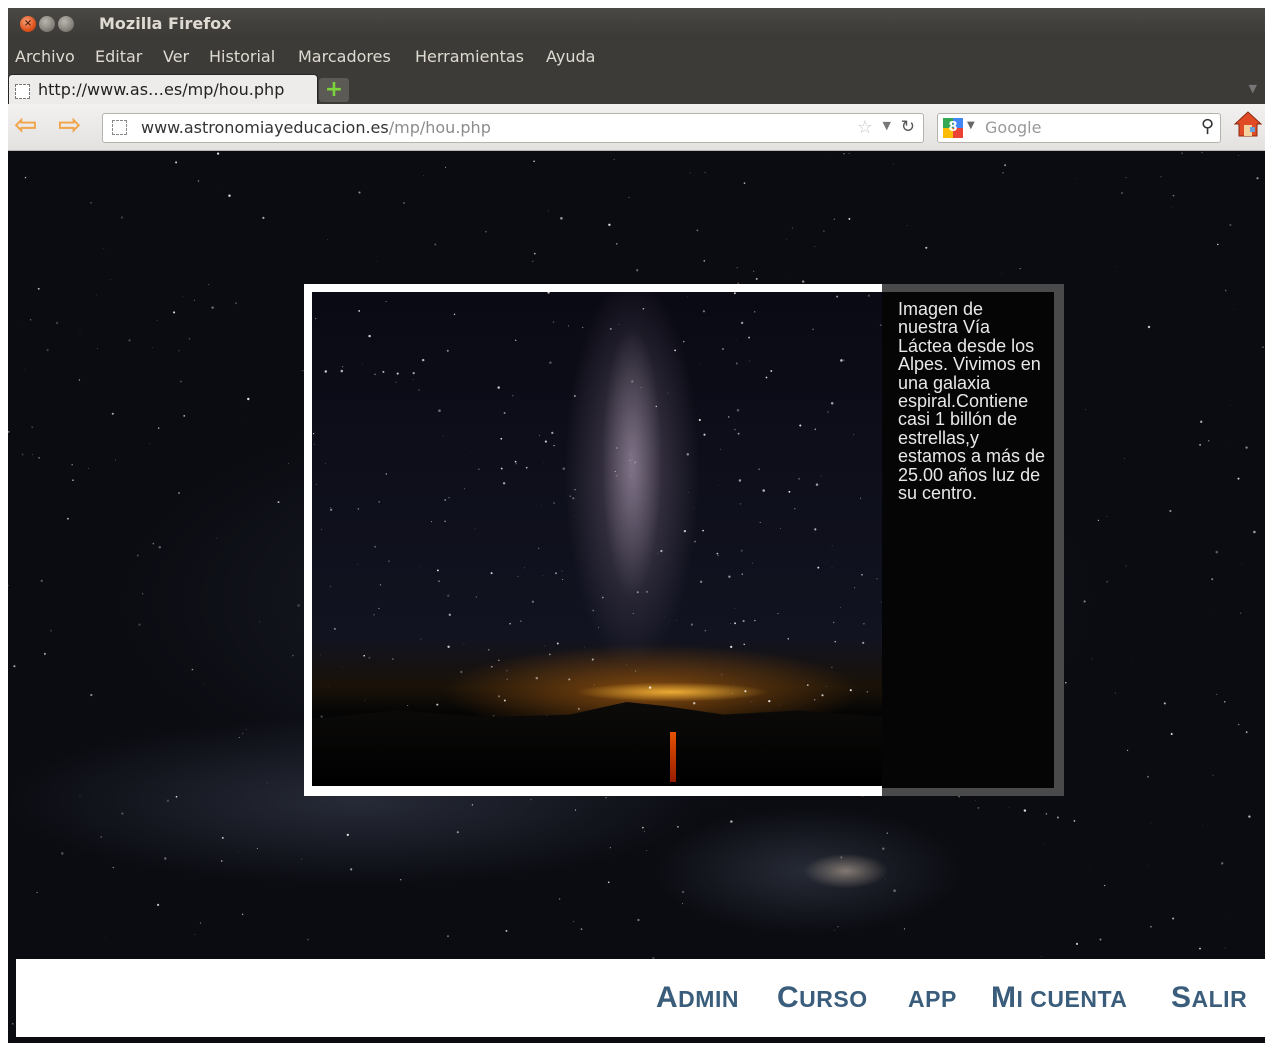 The width and height of the screenshot is (1265, 1043). I want to click on plus-icon: +, so click(334, 89).